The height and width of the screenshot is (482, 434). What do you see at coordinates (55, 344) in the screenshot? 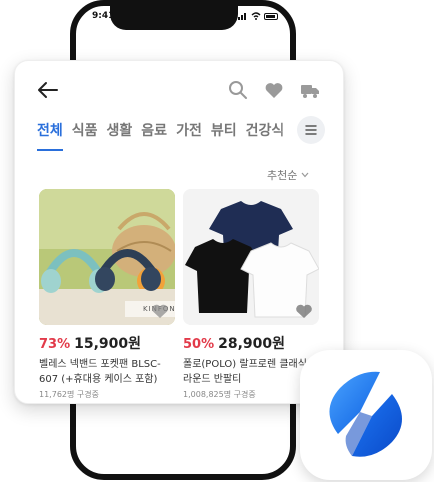
I see `discount-rate: 73%` at bounding box center [55, 344].